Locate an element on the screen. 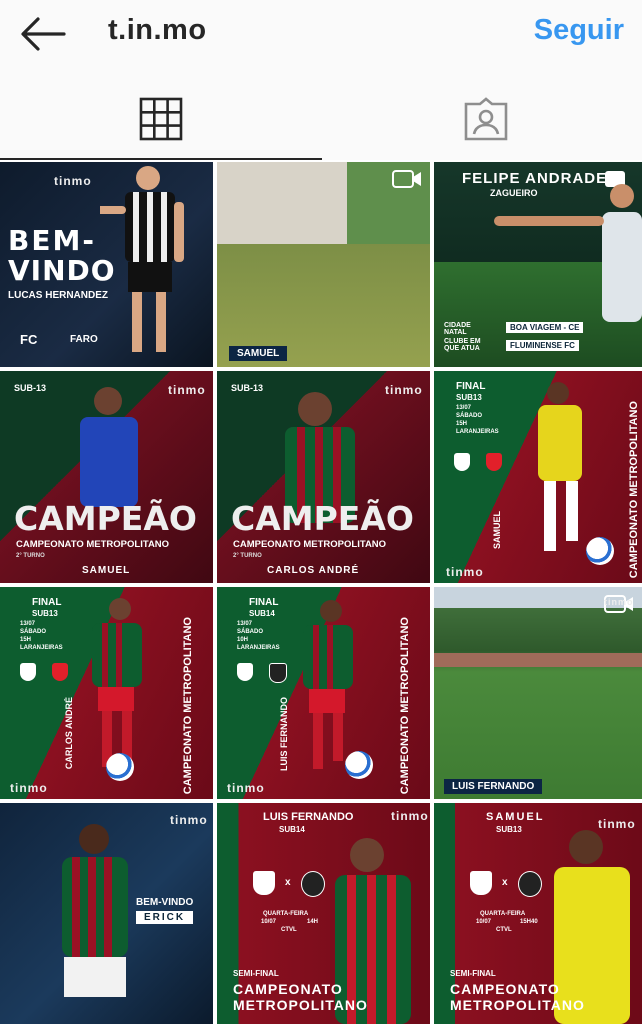 The image size is (642, 1024). post-caption: LUIS FERNANDO is located at coordinates (493, 786).